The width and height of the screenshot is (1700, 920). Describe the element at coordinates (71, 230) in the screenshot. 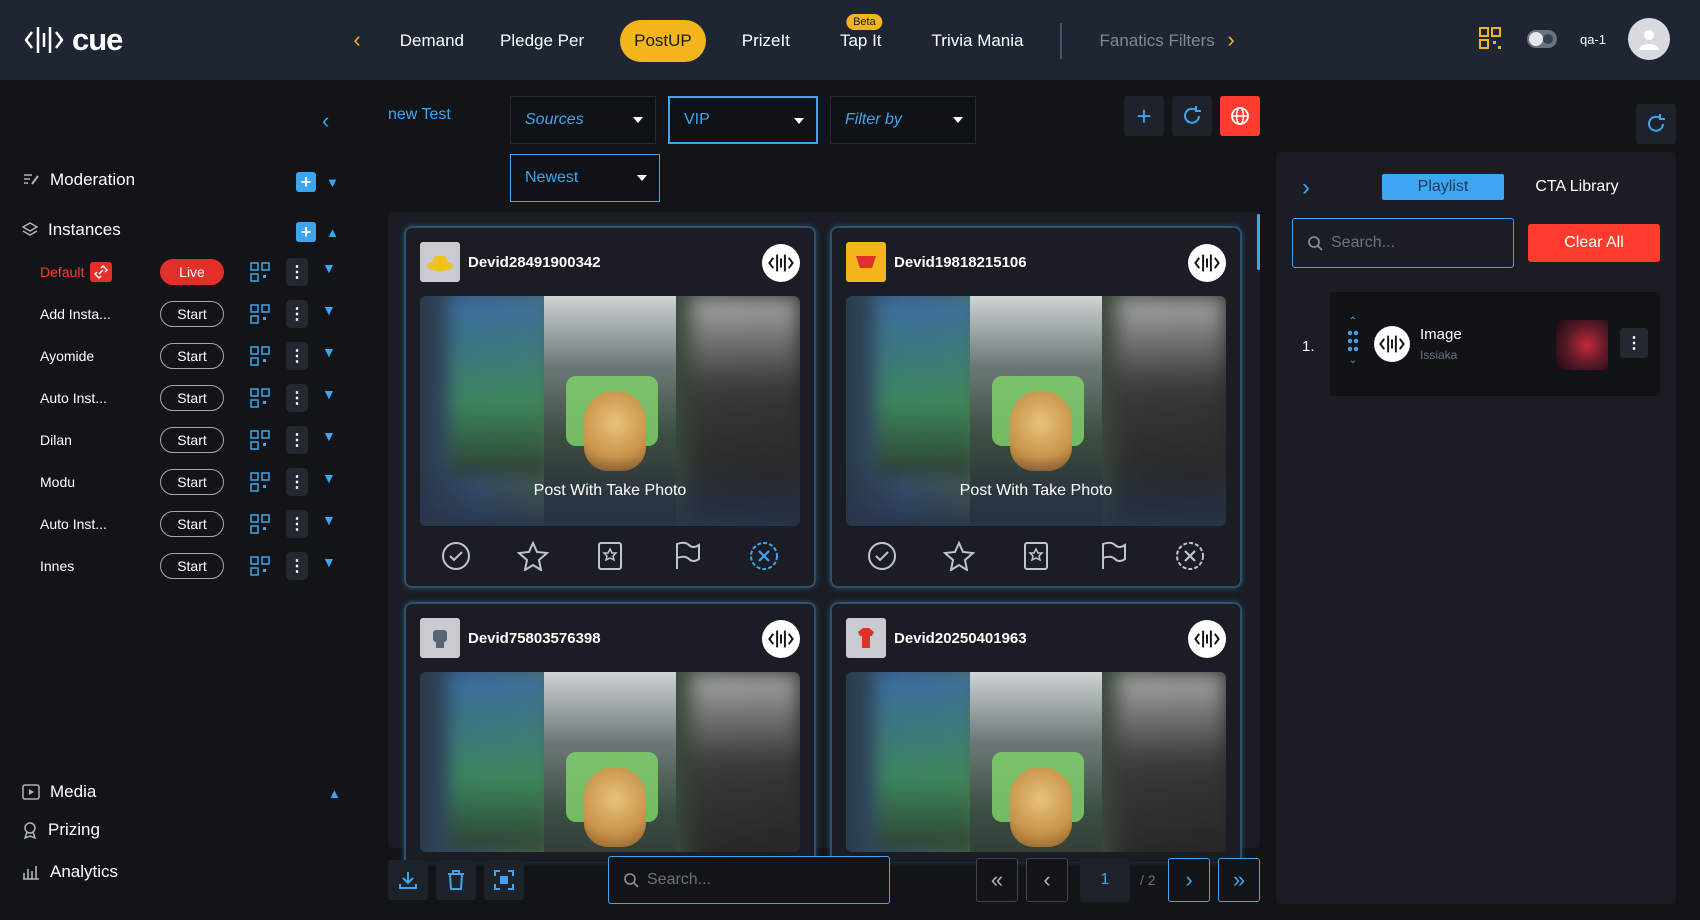

I see `instances-section: Instances` at that location.